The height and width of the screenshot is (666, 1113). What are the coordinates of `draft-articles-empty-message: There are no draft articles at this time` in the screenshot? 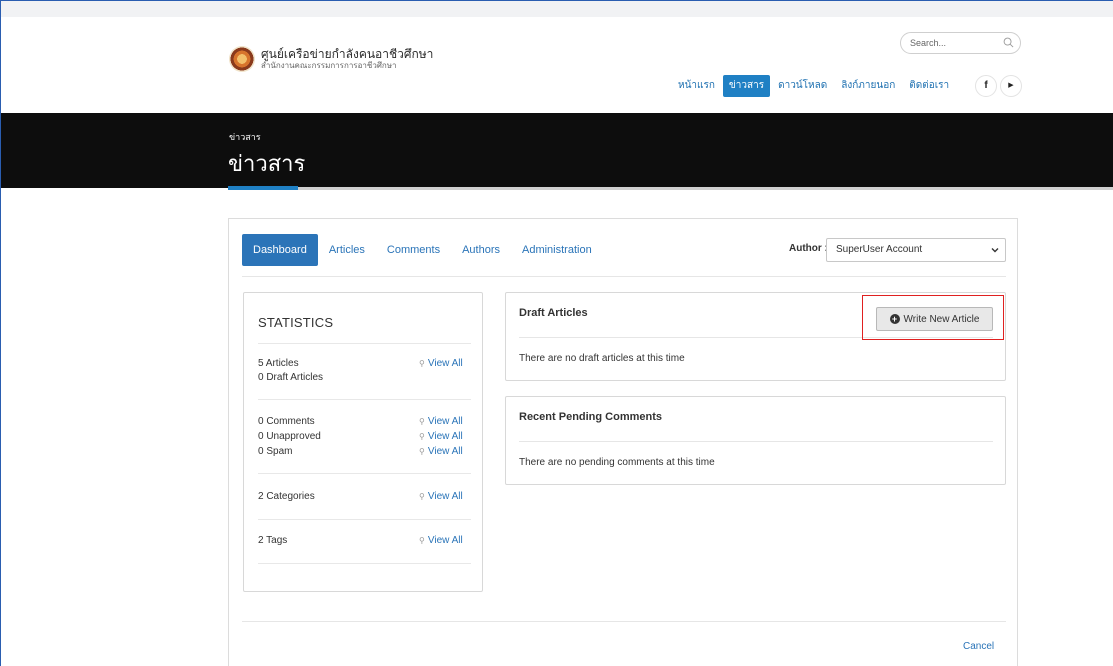 It's located at (602, 358).